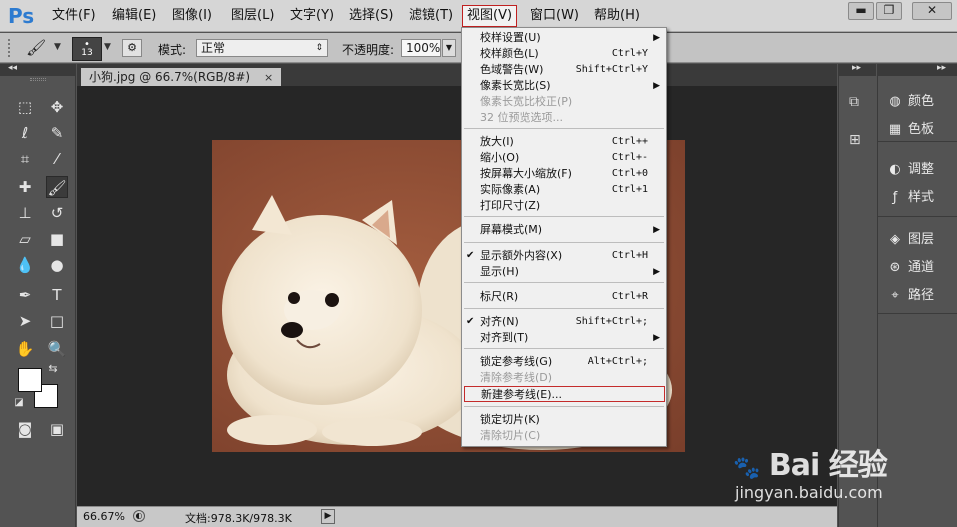 Image resolution: width=957 pixels, height=527 pixels. What do you see at coordinates (564, 70) in the screenshot?
I see `menu-item-gamut-warning: 色域警告(W) Shift+Ctrl+Y` at bounding box center [564, 70].